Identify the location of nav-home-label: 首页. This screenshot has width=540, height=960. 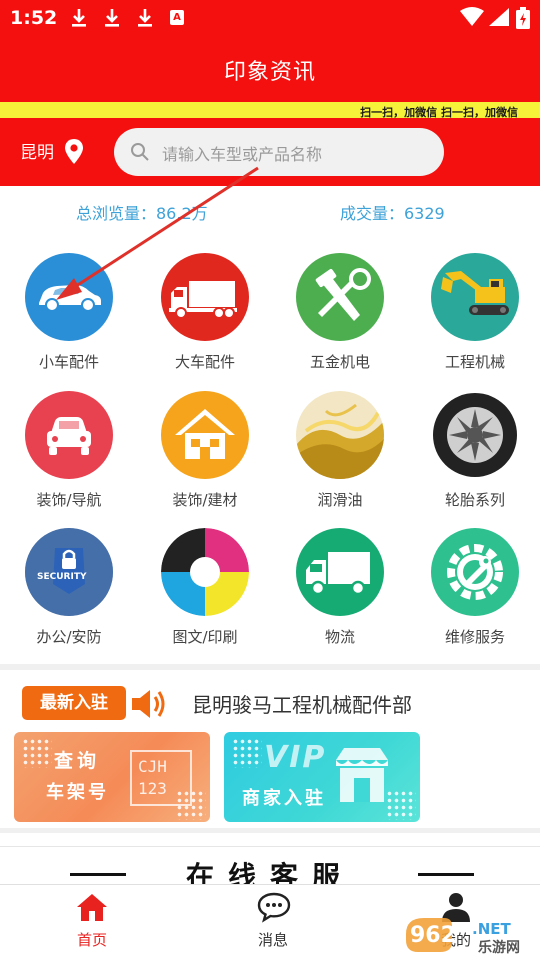
(91, 940).